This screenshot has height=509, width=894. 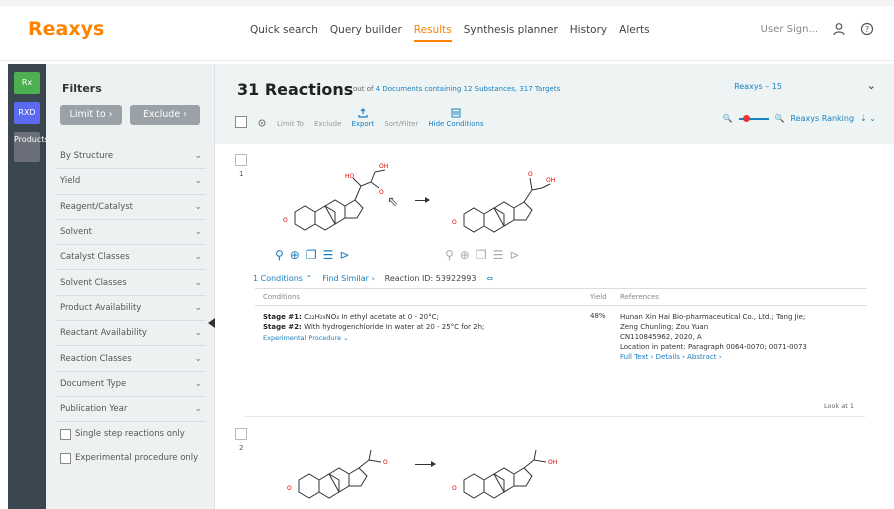 I want to click on find-similar-link: Find Similar ›, so click(x=348, y=278).